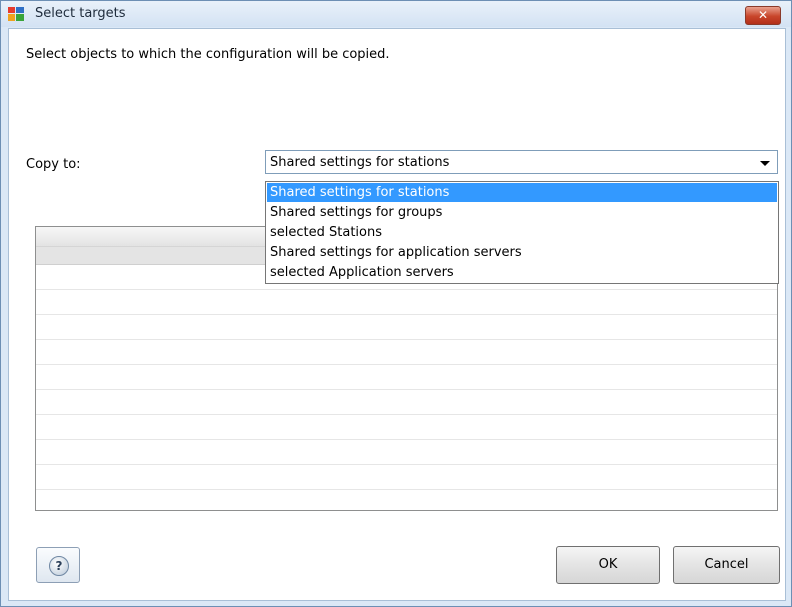 The height and width of the screenshot is (607, 792). What do you see at coordinates (360, 162) in the screenshot?
I see `copy-to-selected-value: Shared settings for stations` at bounding box center [360, 162].